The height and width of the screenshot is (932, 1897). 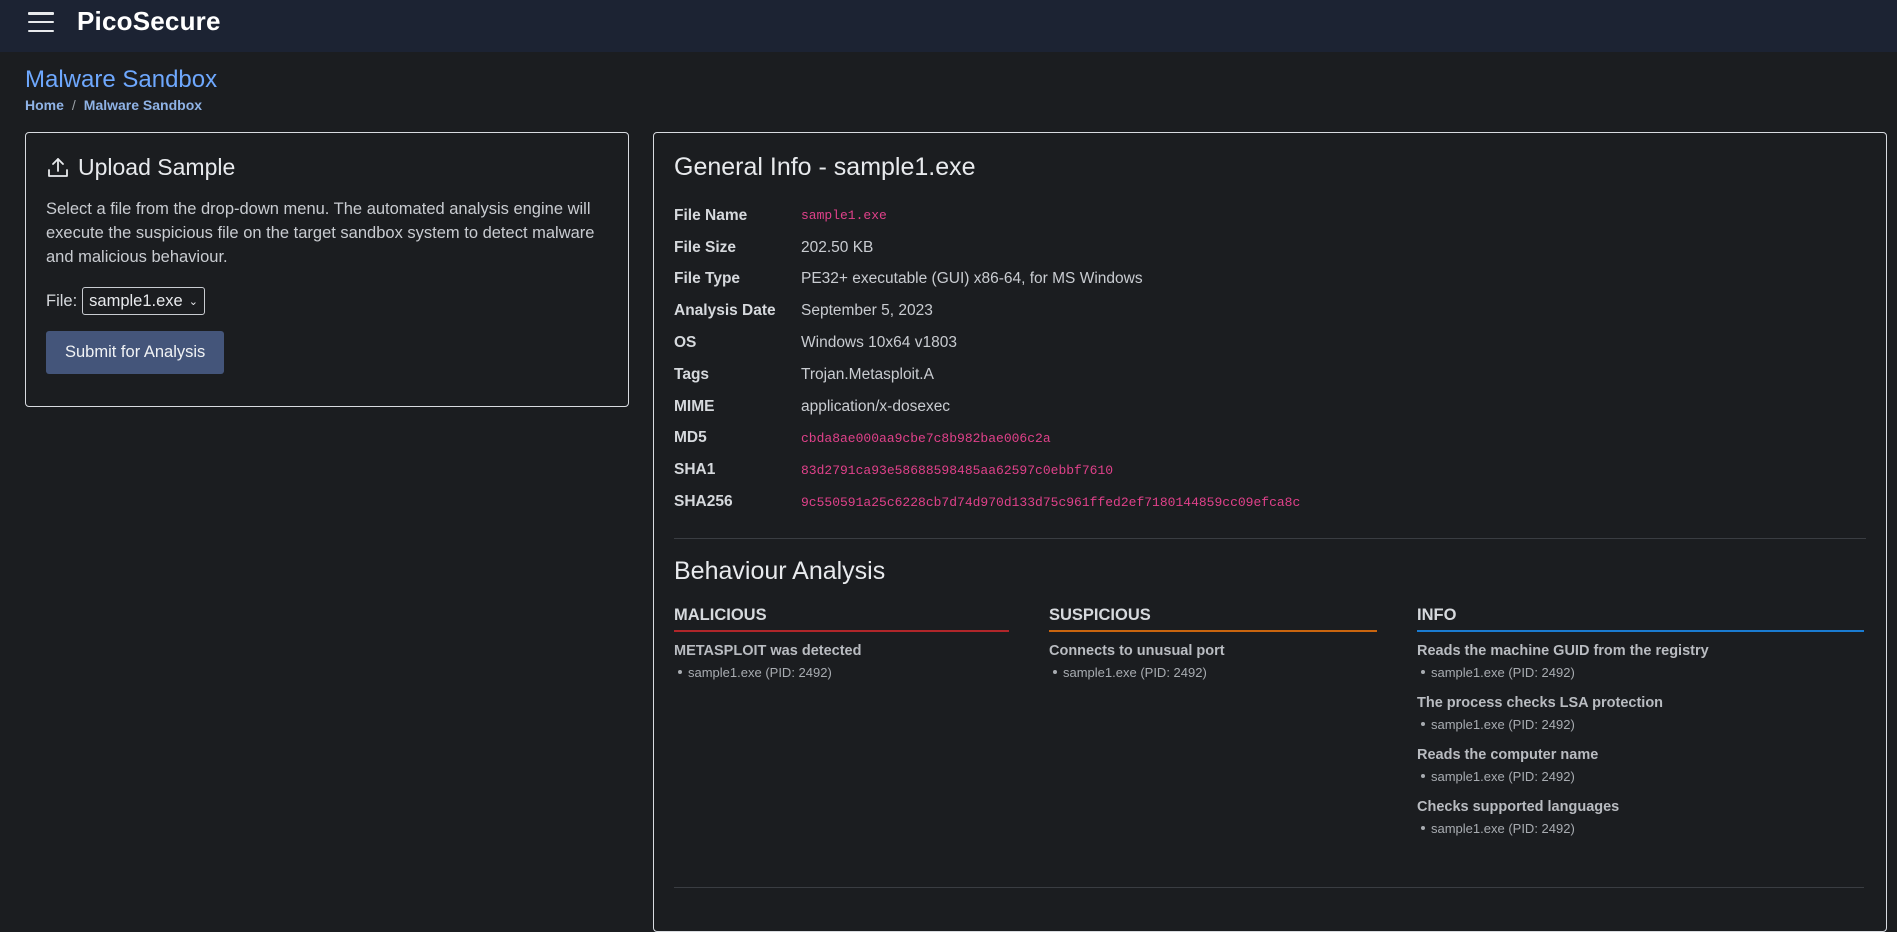 I want to click on info-value: cbda8ae000aa9cbe7c8b982bae006c2a, so click(x=926, y=438).